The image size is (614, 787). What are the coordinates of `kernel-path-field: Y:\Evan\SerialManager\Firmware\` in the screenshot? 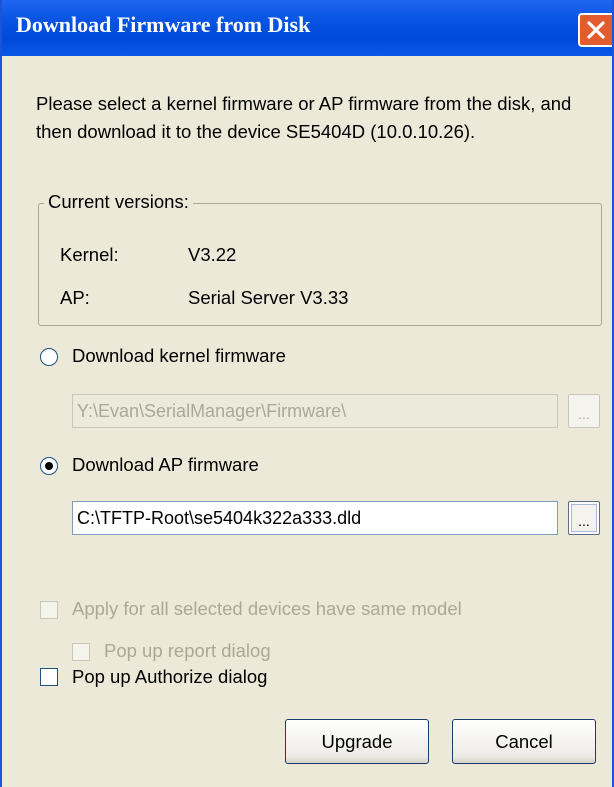 It's located at (315, 411).